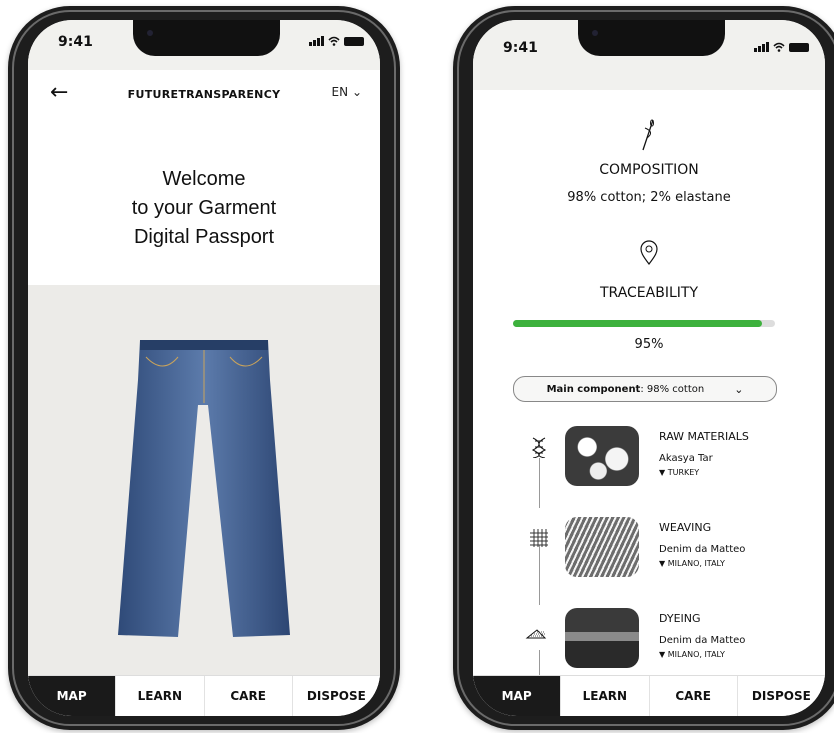 The image size is (834, 733). Describe the element at coordinates (704, 436) in the screenshot. I see `stage-title: RAW MATERIALS` at that location.